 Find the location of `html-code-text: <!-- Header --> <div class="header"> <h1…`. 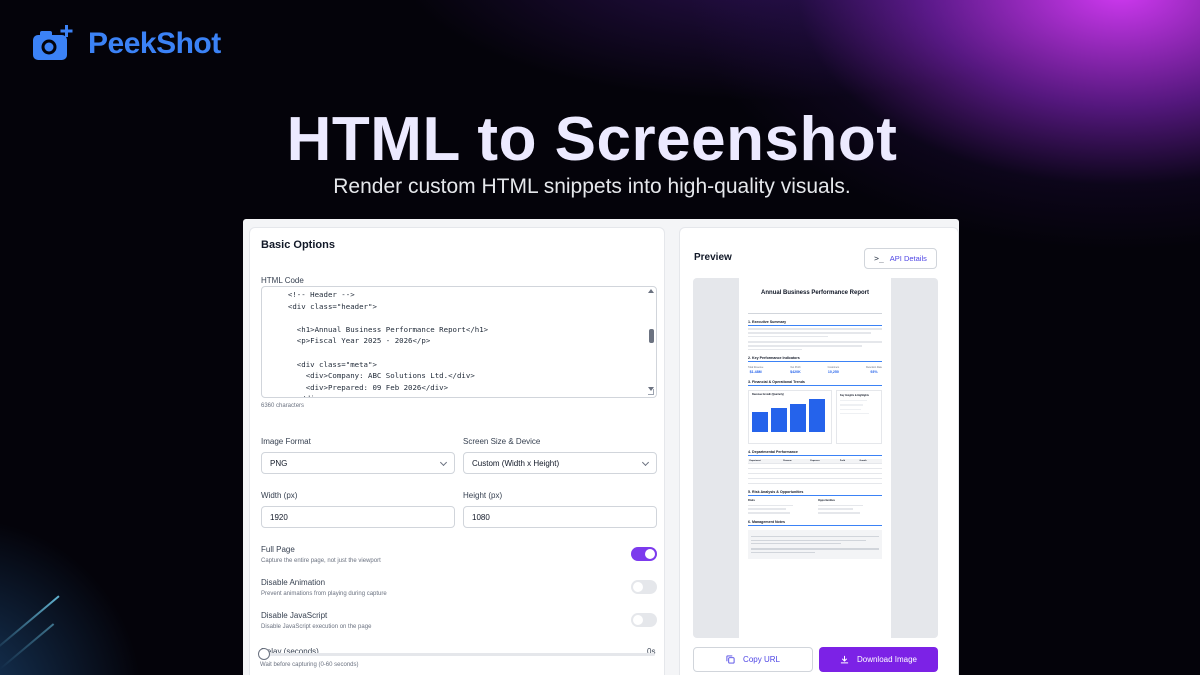

html-code-text: <!-- Header --> <div class="header"> <h1… is located at coordinates (459, 342).